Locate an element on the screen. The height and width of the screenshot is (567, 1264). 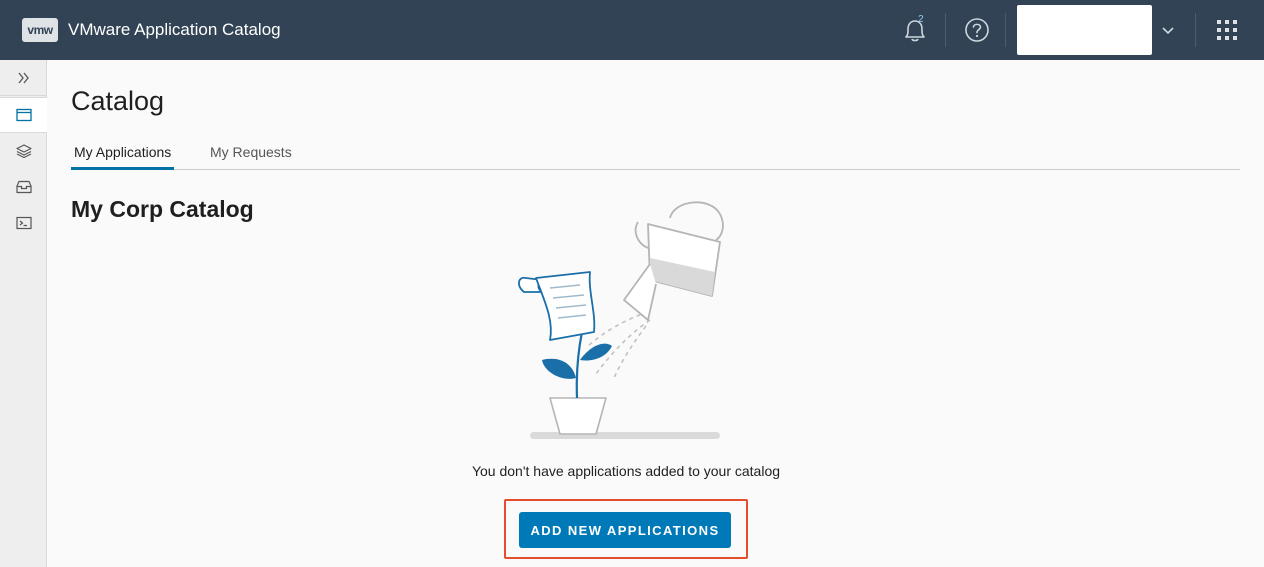
top-header: vmw VMware Application Catalog 2 is located at coordinates (632, 30).